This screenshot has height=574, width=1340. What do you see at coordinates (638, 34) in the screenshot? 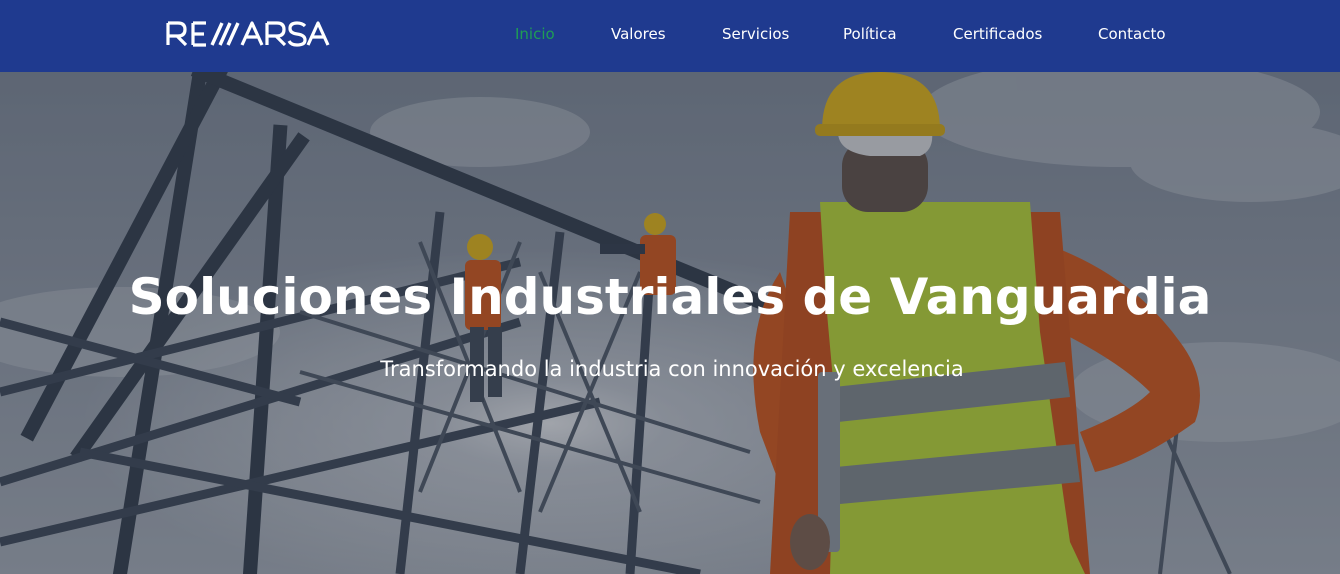
I see `nav-link-valores: Valores` at bounding box center [638, 34].